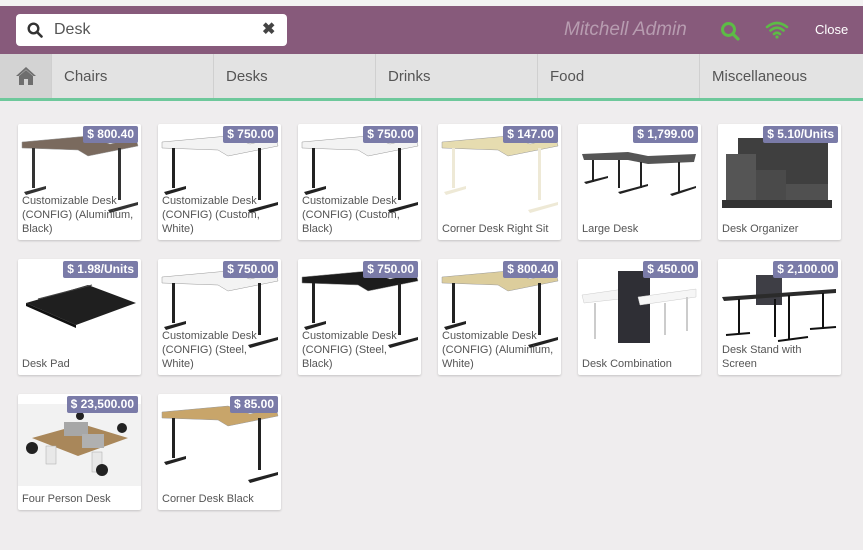  What do you see at coordinates (295, 76) in the screenshot?
I see `category-desks: Desks` at bounding box center [295, 76].